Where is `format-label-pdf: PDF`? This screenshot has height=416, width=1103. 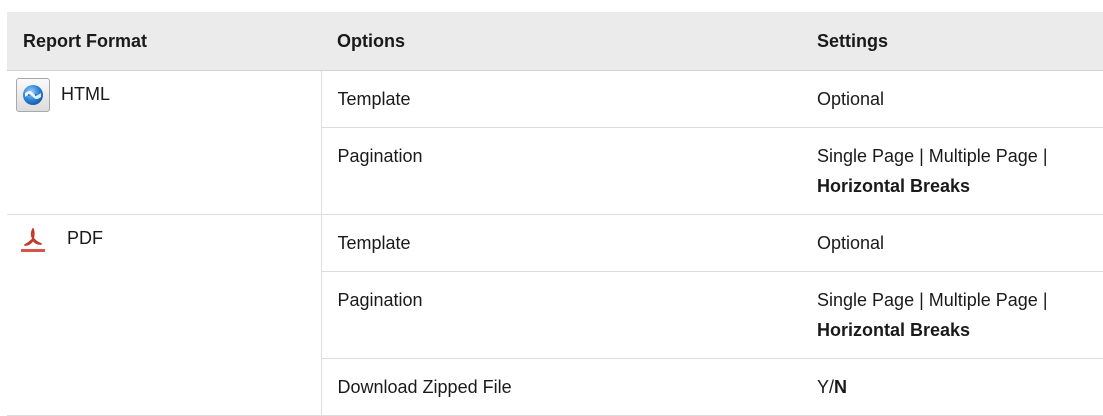
format-label-pdf: PDF is located at coordinates (85, 238).